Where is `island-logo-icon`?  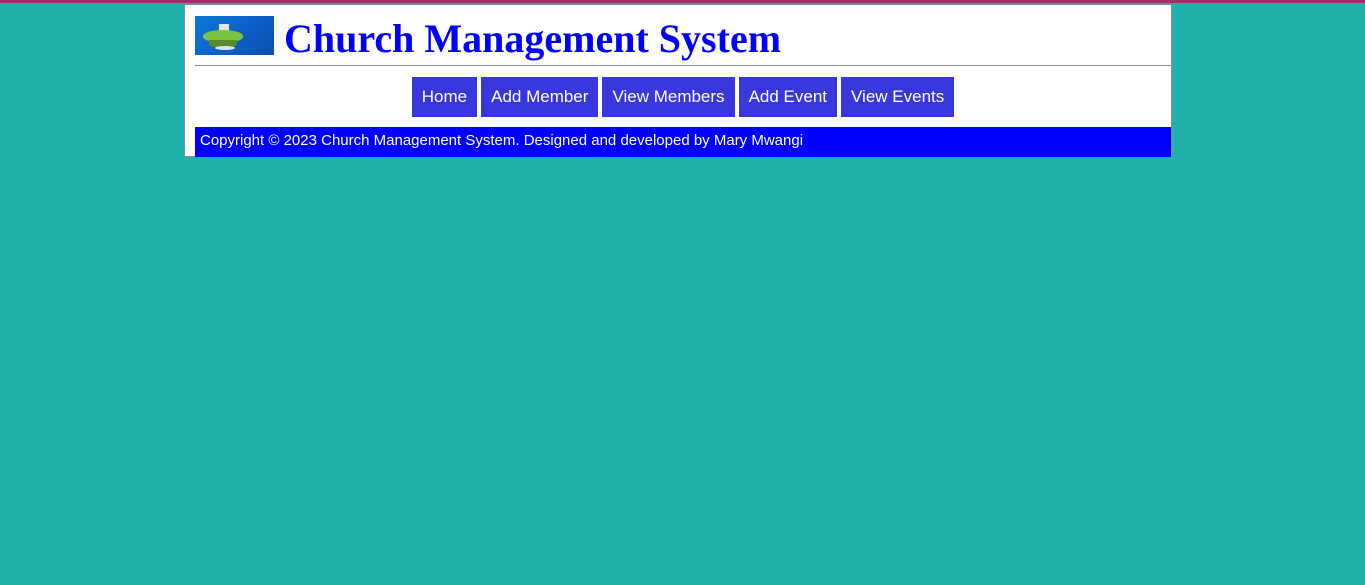 island-logo-icon is located at coordinates (234, 35).